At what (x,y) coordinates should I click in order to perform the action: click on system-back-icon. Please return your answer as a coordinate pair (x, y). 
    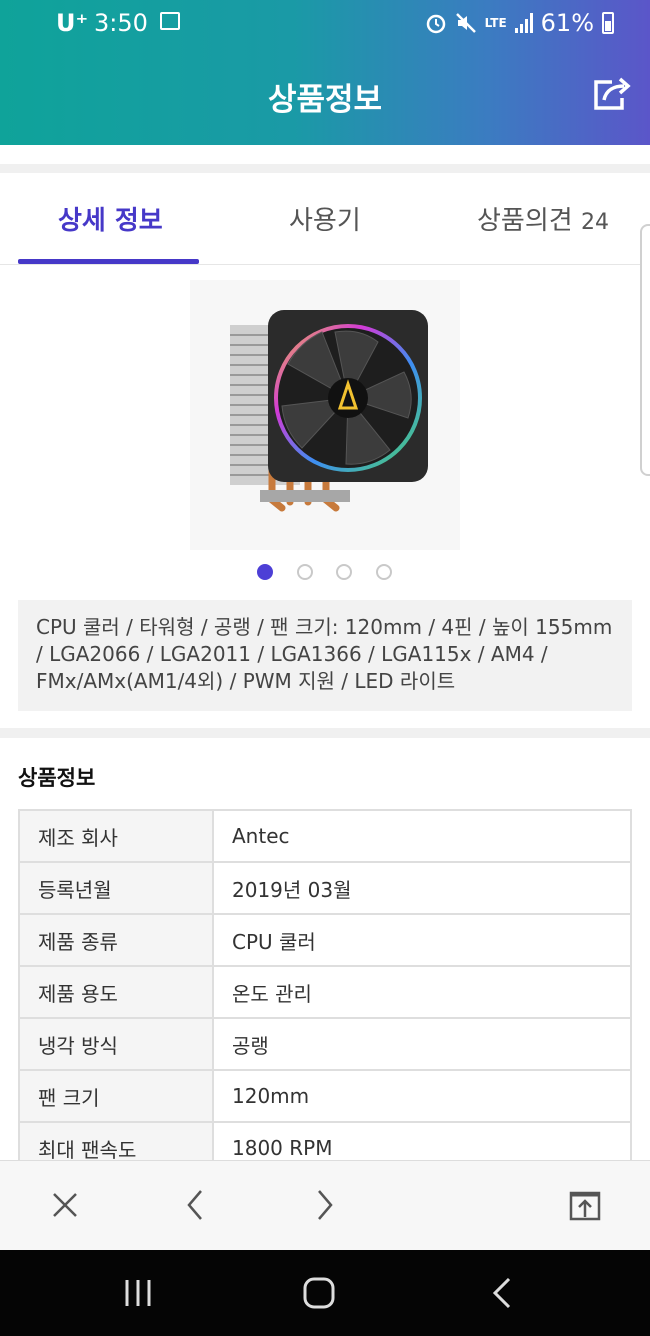
    Looking at the image, I should click on (501, 1293).